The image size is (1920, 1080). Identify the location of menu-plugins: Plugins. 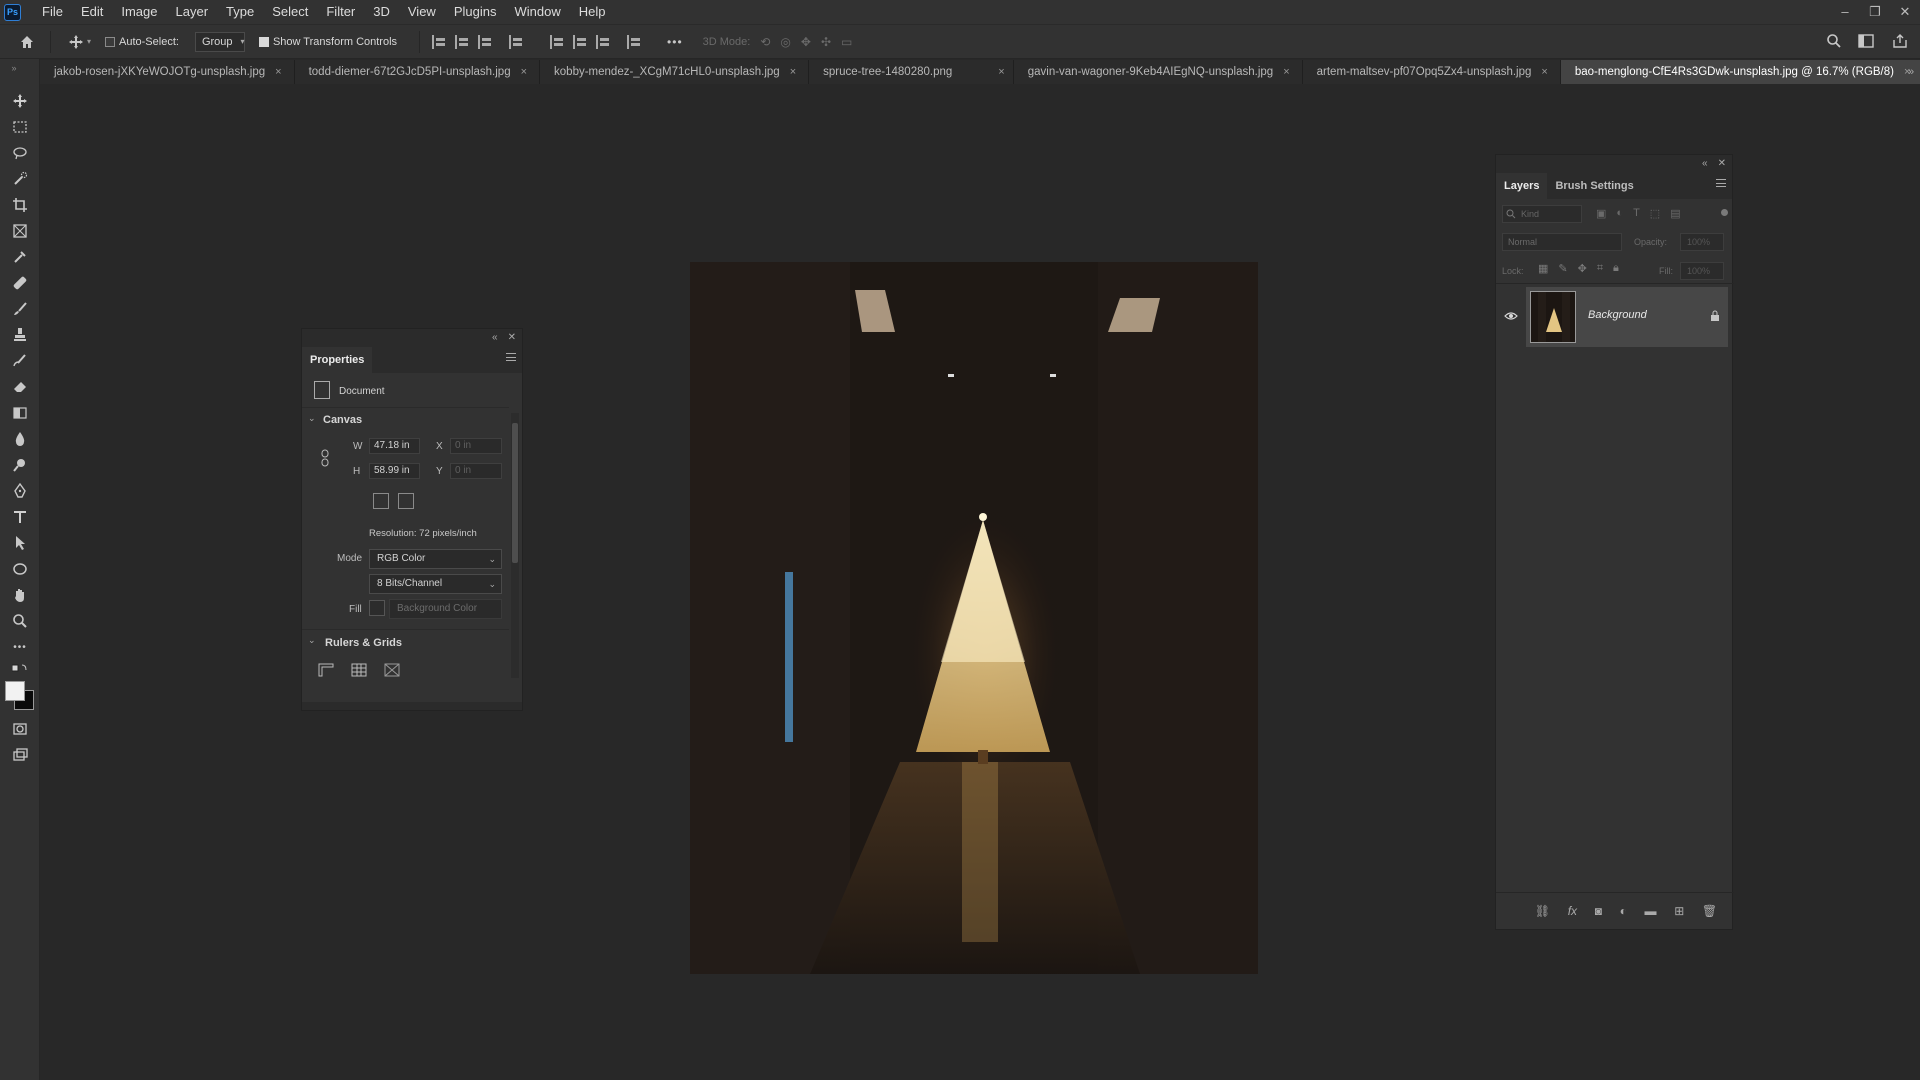
(475, 12).